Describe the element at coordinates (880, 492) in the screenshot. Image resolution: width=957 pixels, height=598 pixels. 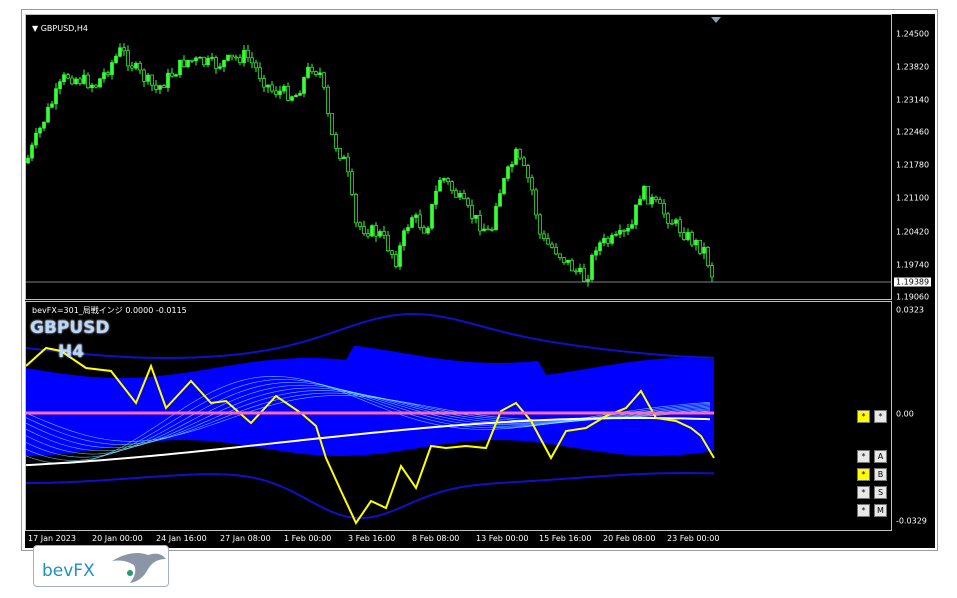
I see `toggle-s-button: S` at that location.